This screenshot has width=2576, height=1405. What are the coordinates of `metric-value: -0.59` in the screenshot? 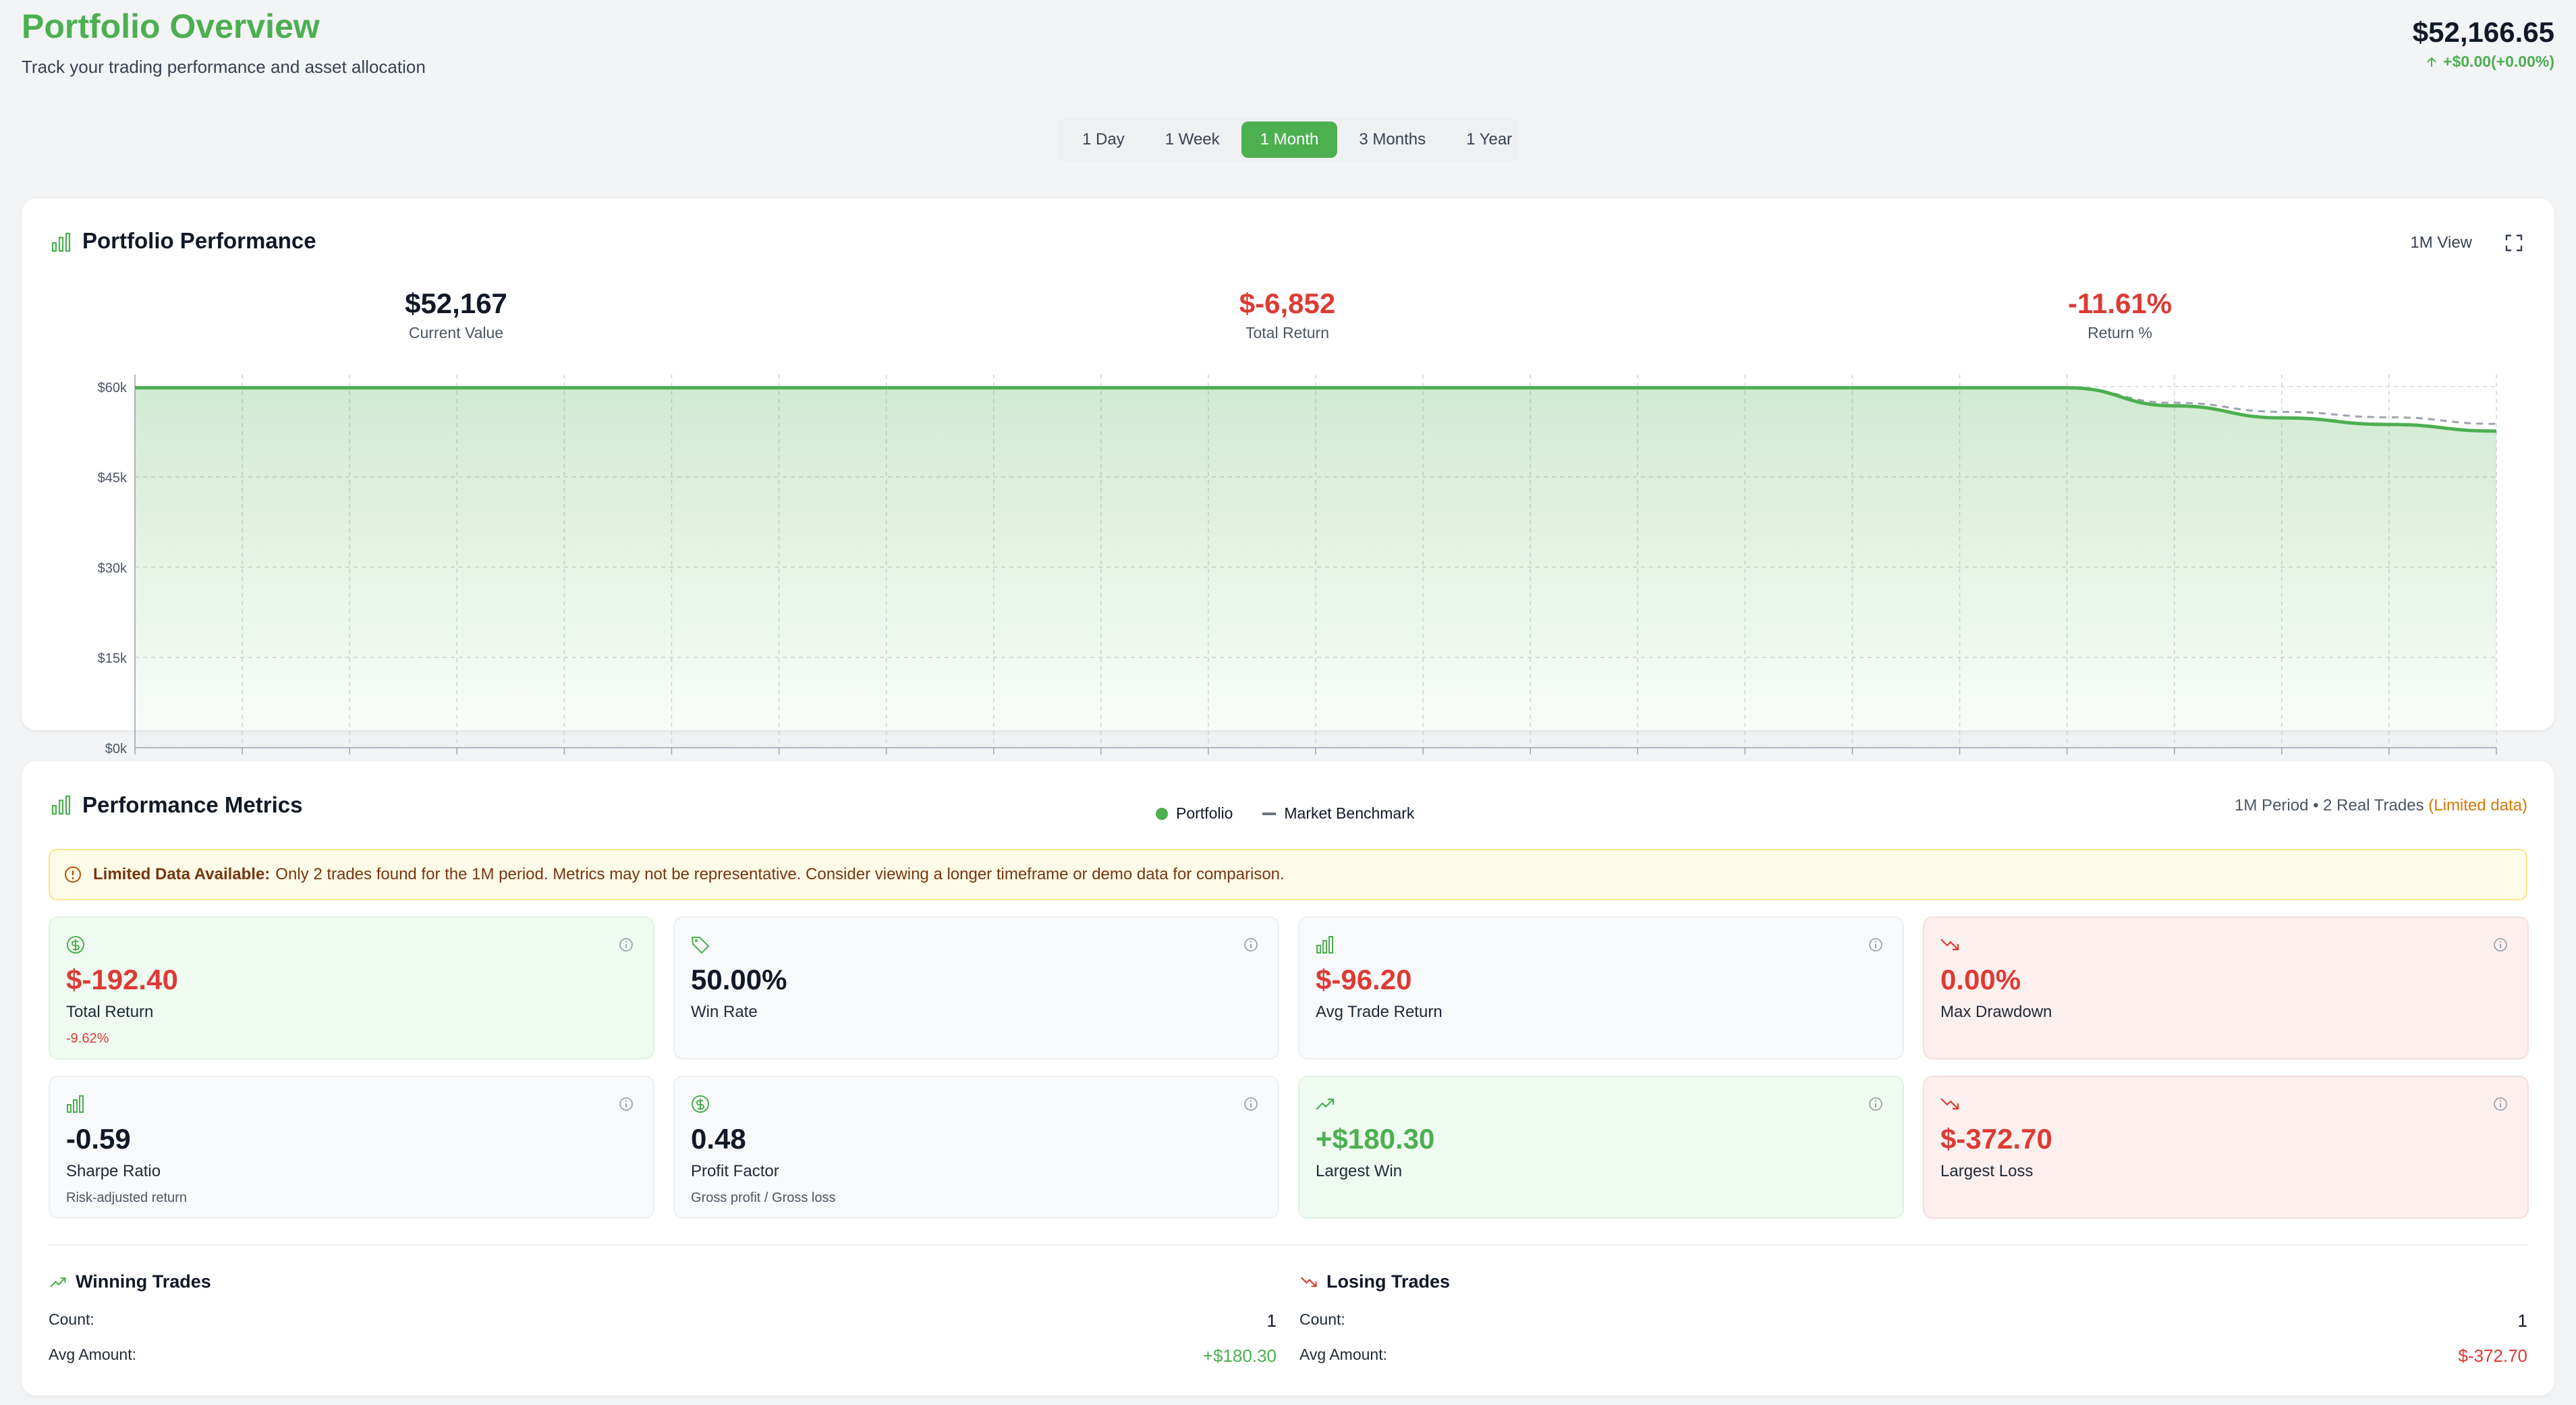 It's located at (98, 1139).